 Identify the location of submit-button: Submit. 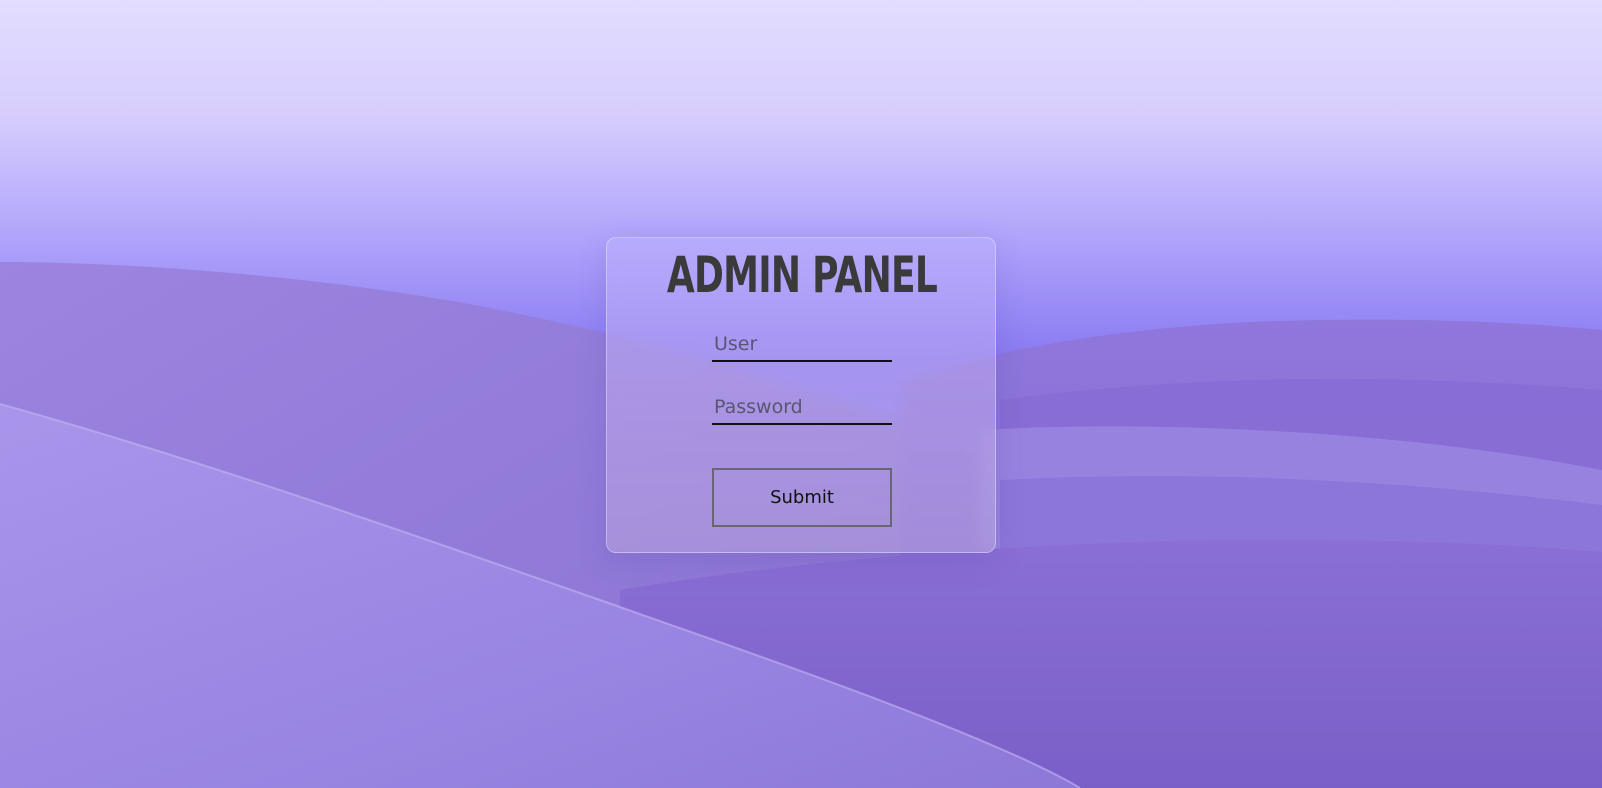
(802, 497).